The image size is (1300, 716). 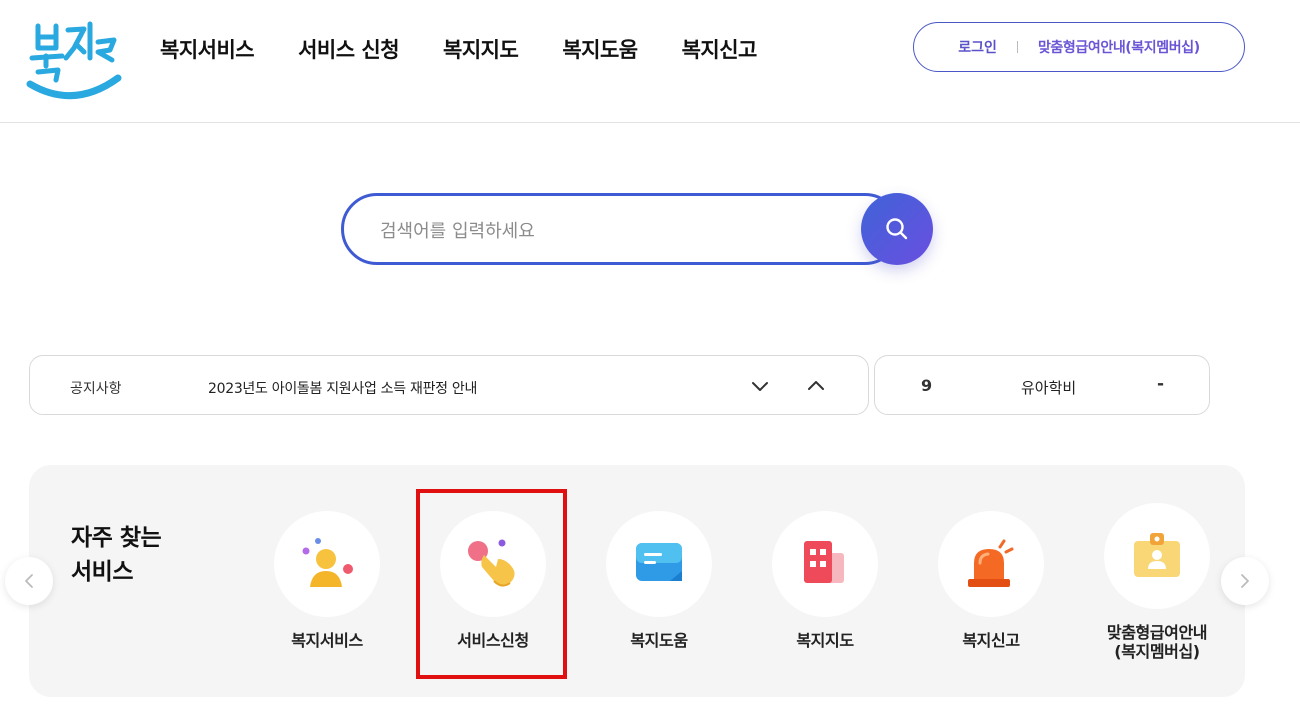 I want to click on search-icon, so click(x=897, y=229).